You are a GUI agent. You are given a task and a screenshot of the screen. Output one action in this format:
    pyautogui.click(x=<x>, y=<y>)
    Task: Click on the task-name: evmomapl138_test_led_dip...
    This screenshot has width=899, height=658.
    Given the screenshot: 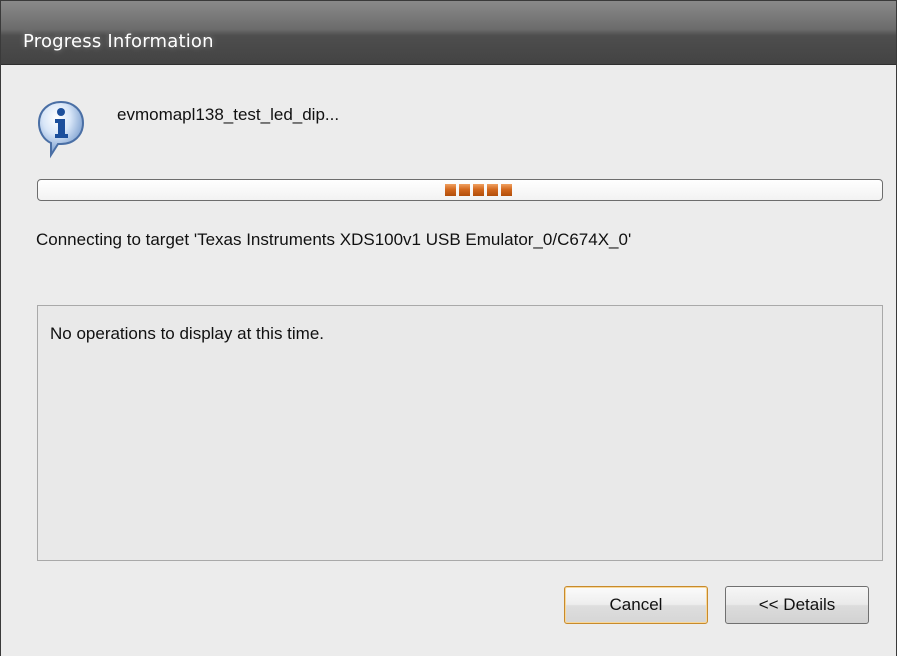 What is the action you would take?
    pyautogui.click(x=228, y=114)
    